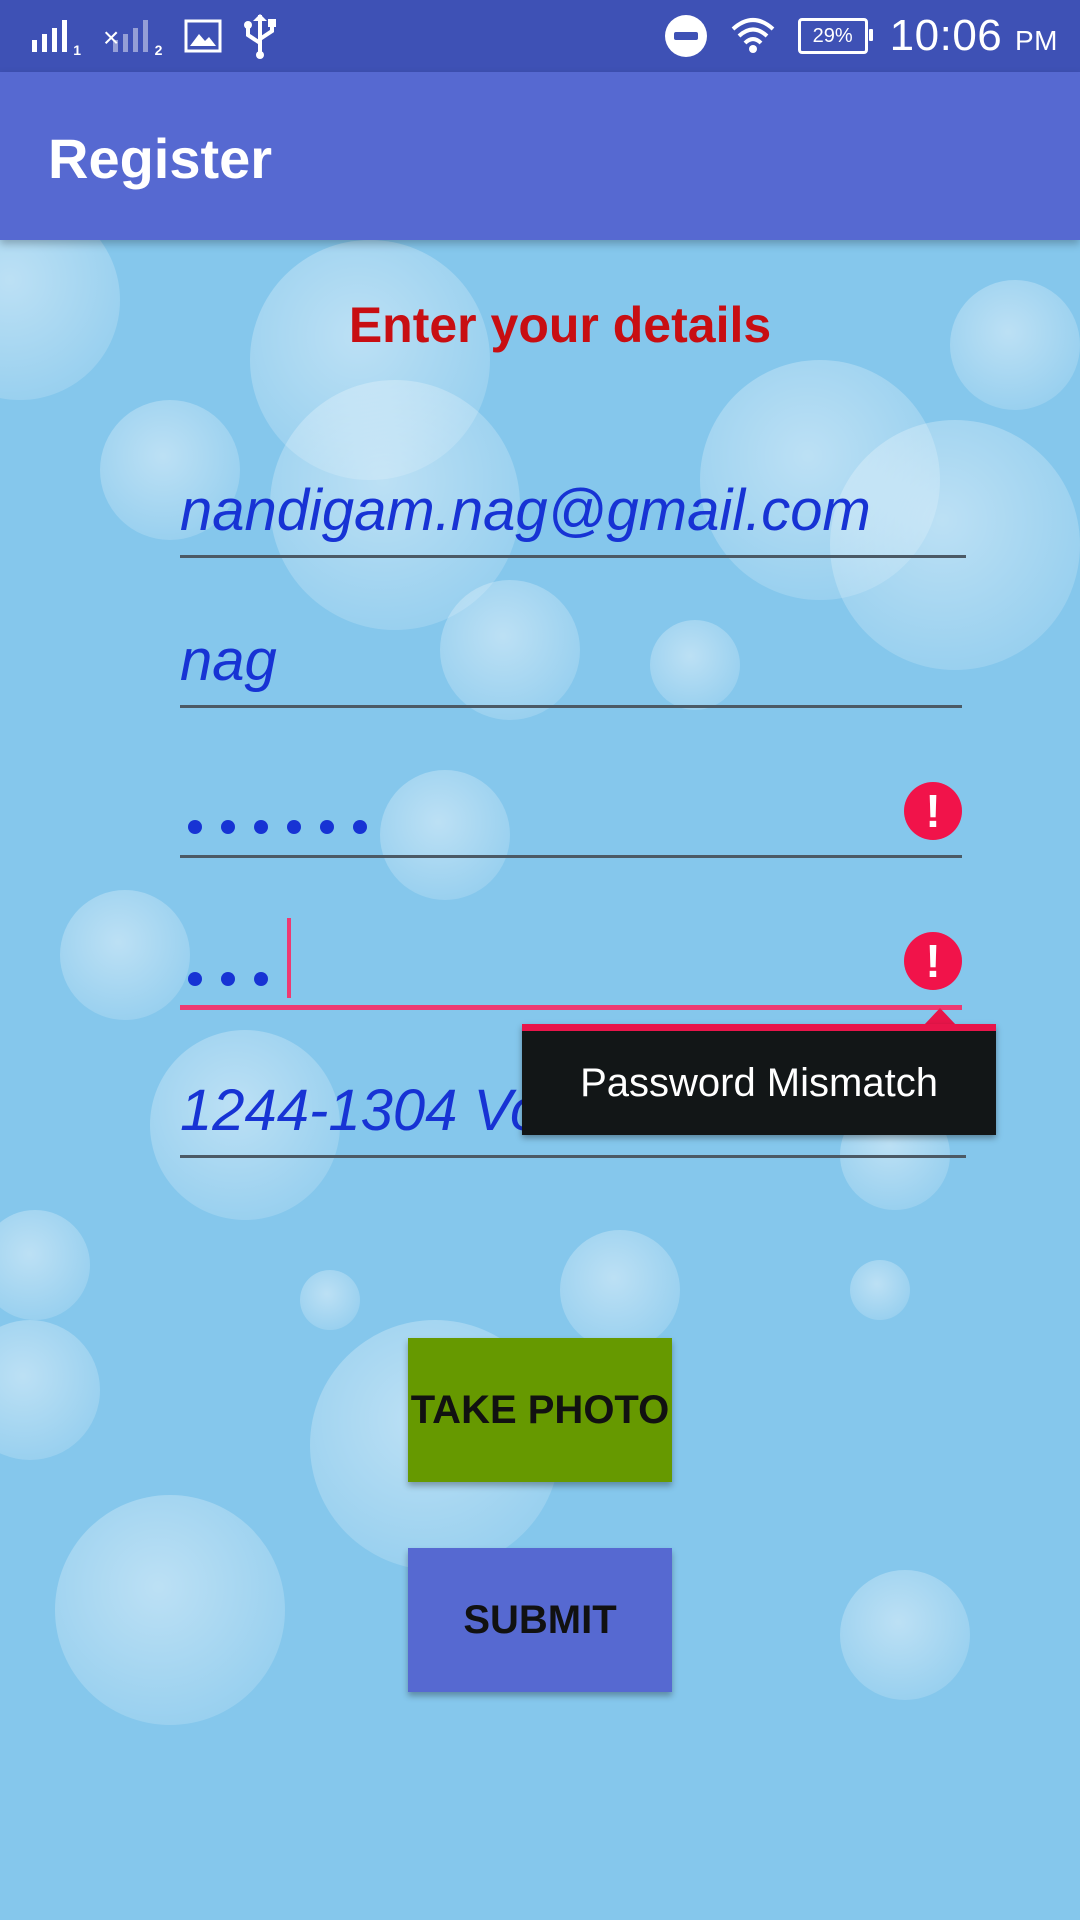 This screenshot has height=1920, width=1080. I want to click on page-title: Register, so click(160, 158).